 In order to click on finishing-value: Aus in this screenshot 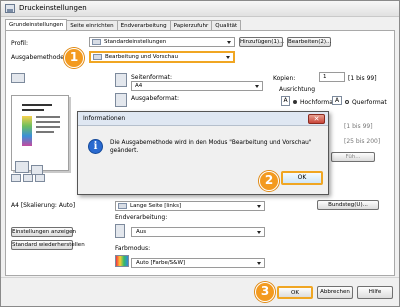, I will do `click(141, 232)`.